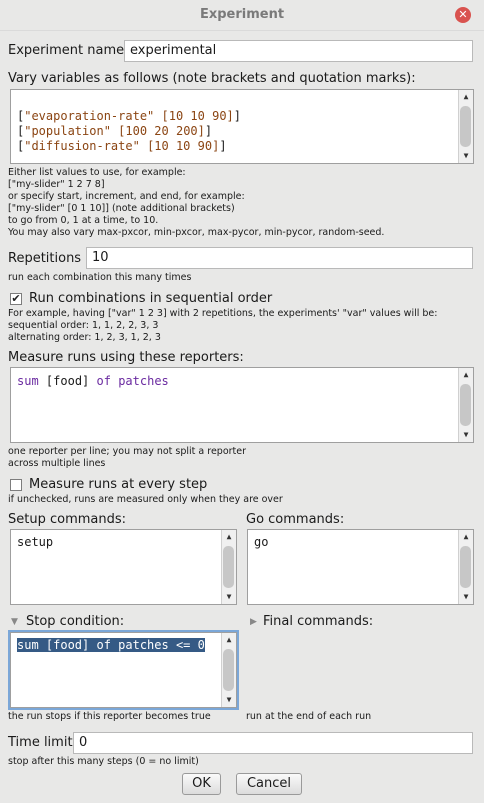 The image size is (484, 803). I want to click on sequential-label: Run combinations in sequential order, so click(151, 298).